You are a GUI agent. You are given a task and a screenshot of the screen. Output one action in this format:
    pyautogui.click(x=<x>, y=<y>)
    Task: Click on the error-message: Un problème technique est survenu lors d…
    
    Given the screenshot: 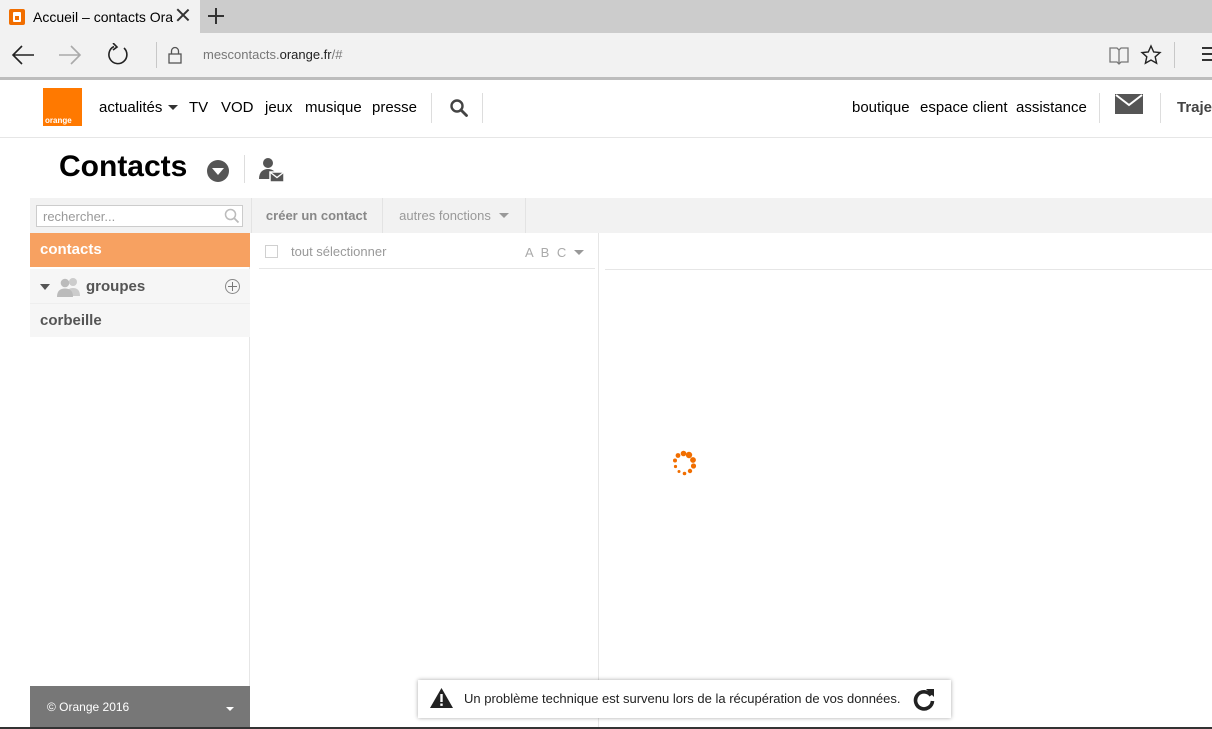 What is the action you would take?
    pyautogui.click(x=682, y=698)
    